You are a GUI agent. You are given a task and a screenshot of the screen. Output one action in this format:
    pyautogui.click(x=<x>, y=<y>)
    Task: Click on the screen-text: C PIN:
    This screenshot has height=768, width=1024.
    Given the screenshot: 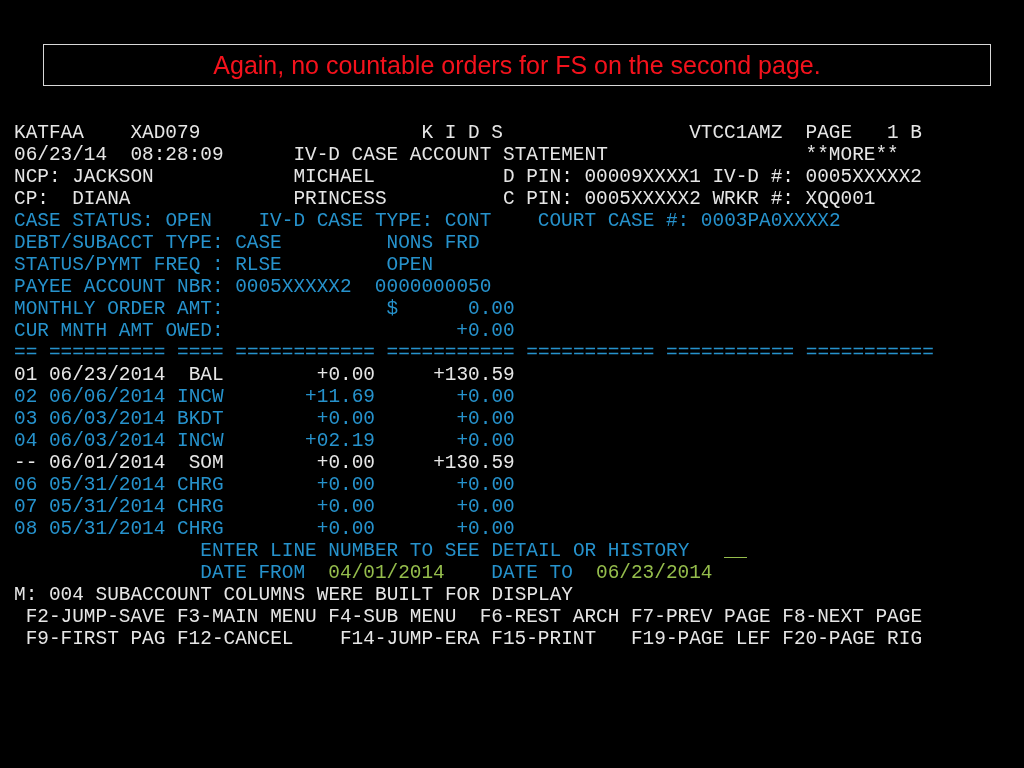 What is the action you would take?
    pyautogui.click(x=537, y=199)
    